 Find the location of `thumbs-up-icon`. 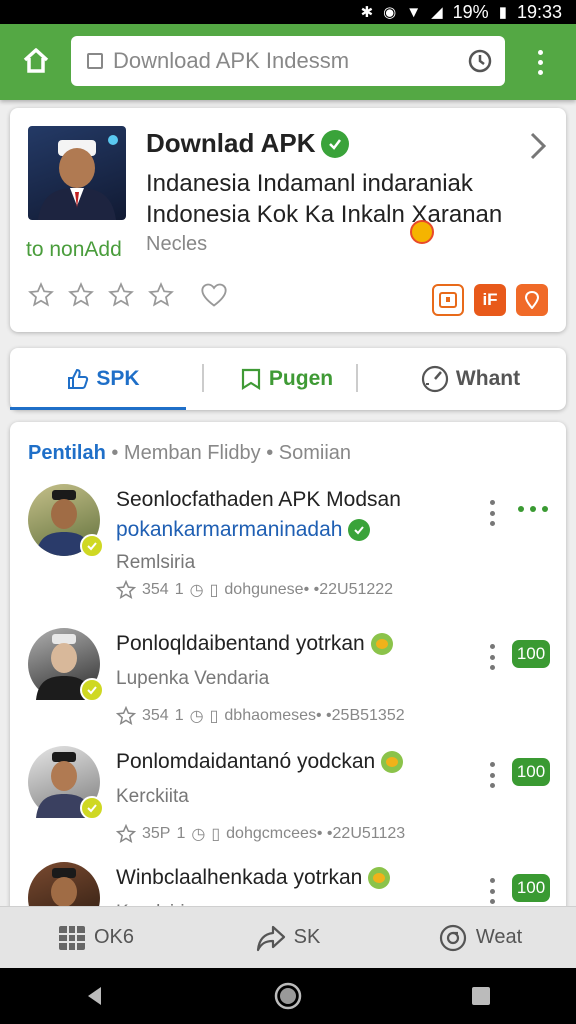

thumbs-up-icon is located at coordinates (78, 378).